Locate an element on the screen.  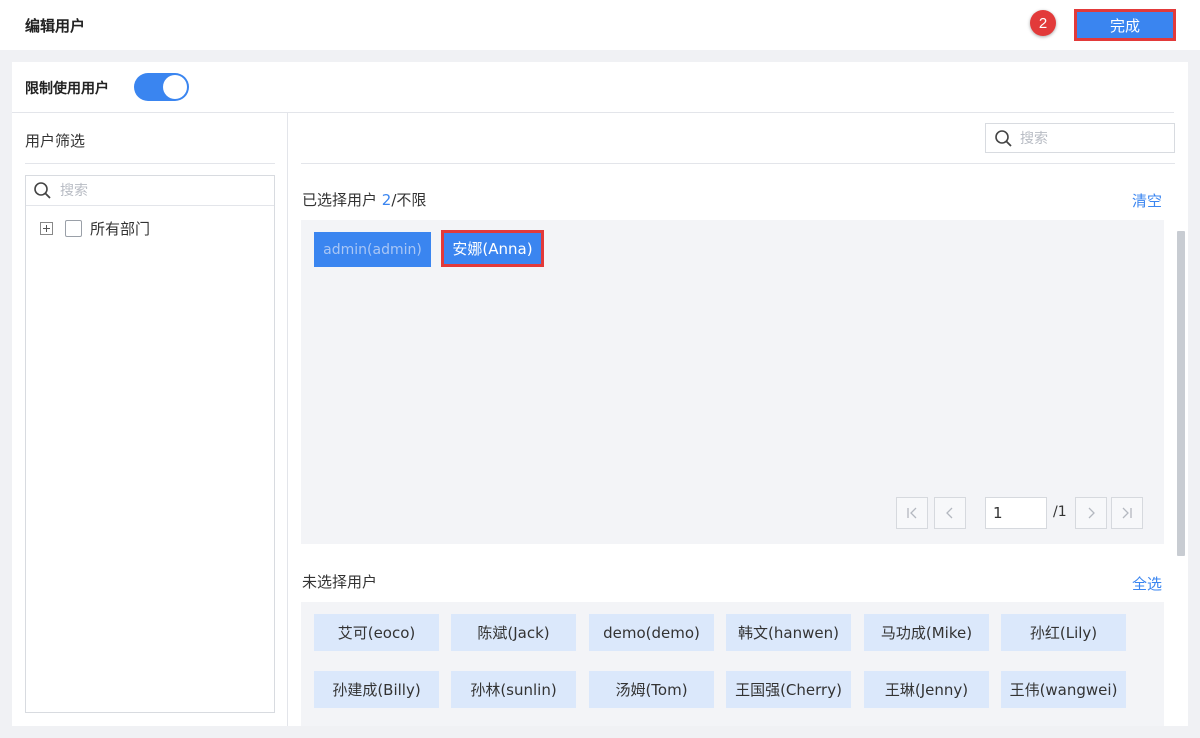
user-chip: 孙建成(Billy) is located at coordinates (376, 689).